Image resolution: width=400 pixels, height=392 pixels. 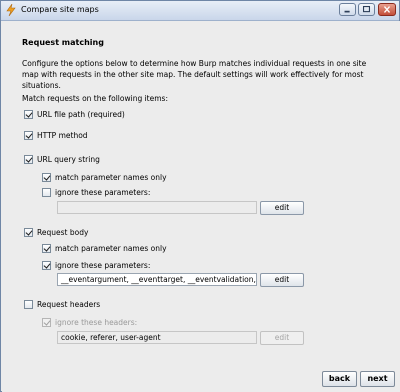 I want to click on body-ignore-params-label: ignore these parameters:, so click(x=103, y=265).